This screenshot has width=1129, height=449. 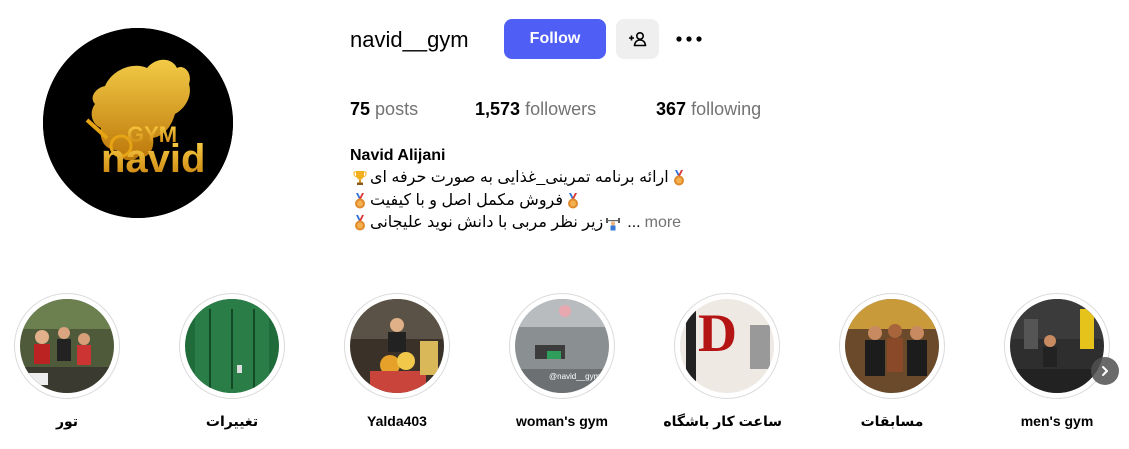 What do you see at coordinates (613, 224) in the screenshot?
I see `weightlifter-icon` at bounding box center [613, 224].